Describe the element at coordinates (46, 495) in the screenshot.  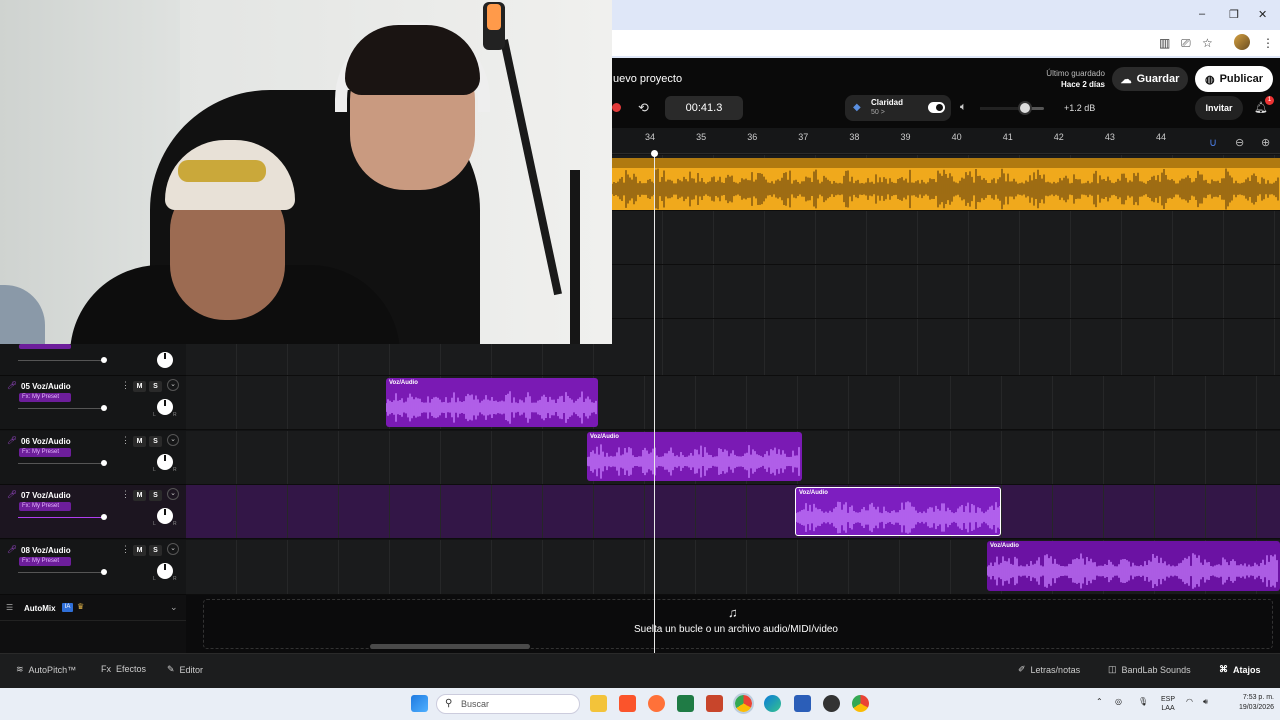
I see `track-name: 07 Voz/Audio` at that location.